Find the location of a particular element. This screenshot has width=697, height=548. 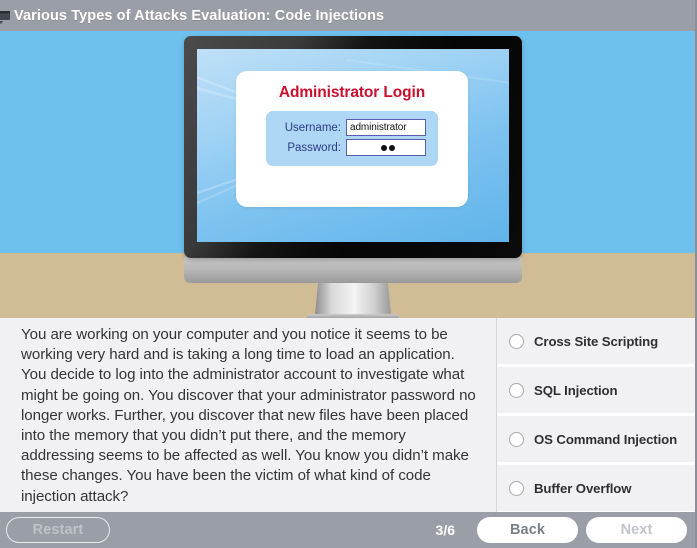

username-input-value: administrator is located at coordinates (378, 127).